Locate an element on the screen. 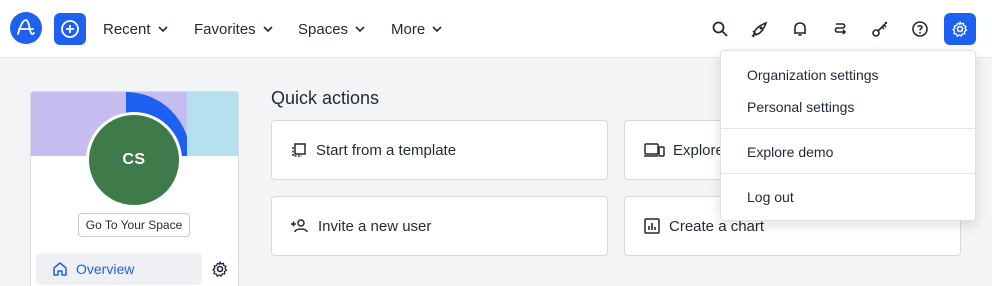  settings-button is located at coordinates (960, 29).